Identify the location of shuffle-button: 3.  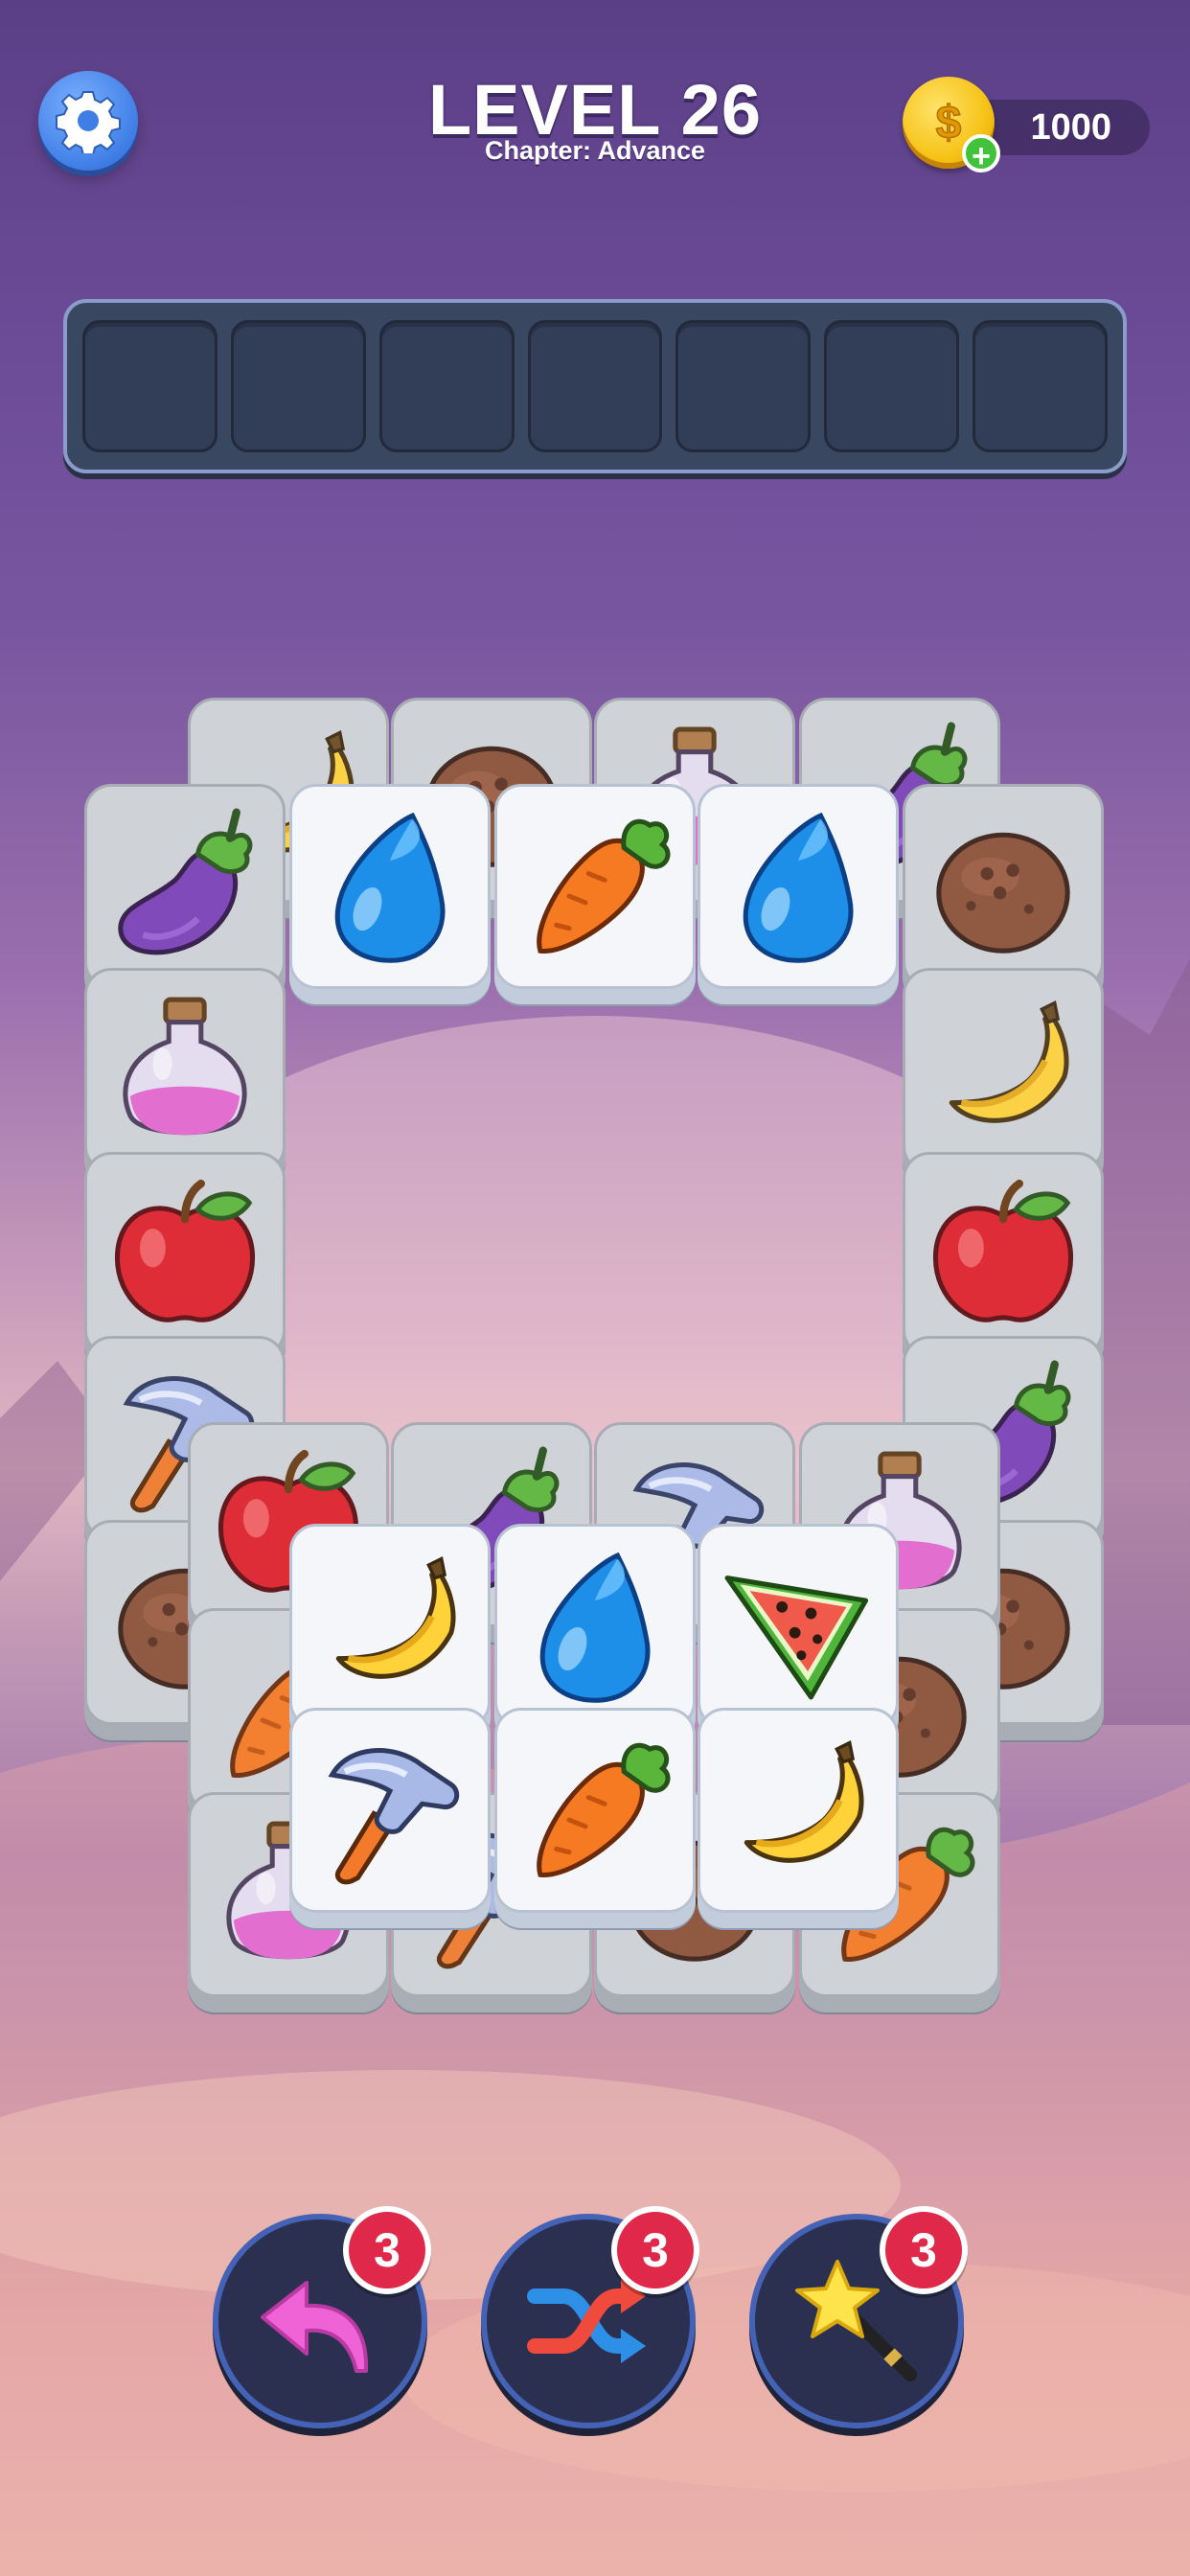
(590, 2317).